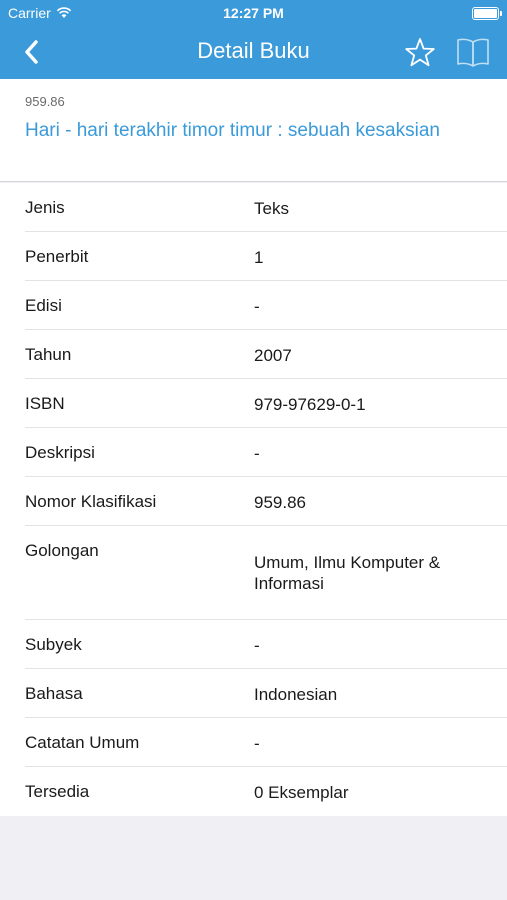  Describe the element at coordinates (280, 502) in the screenshot. I see `detail-value: 959.86` at that location.